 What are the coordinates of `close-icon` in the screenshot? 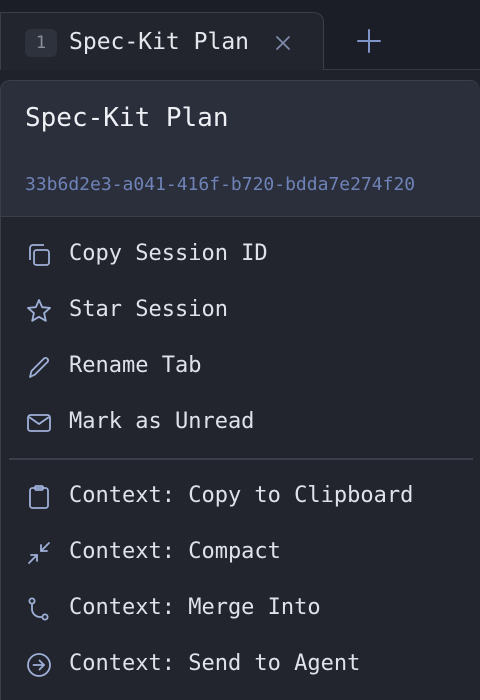 It's located at (283, 43).